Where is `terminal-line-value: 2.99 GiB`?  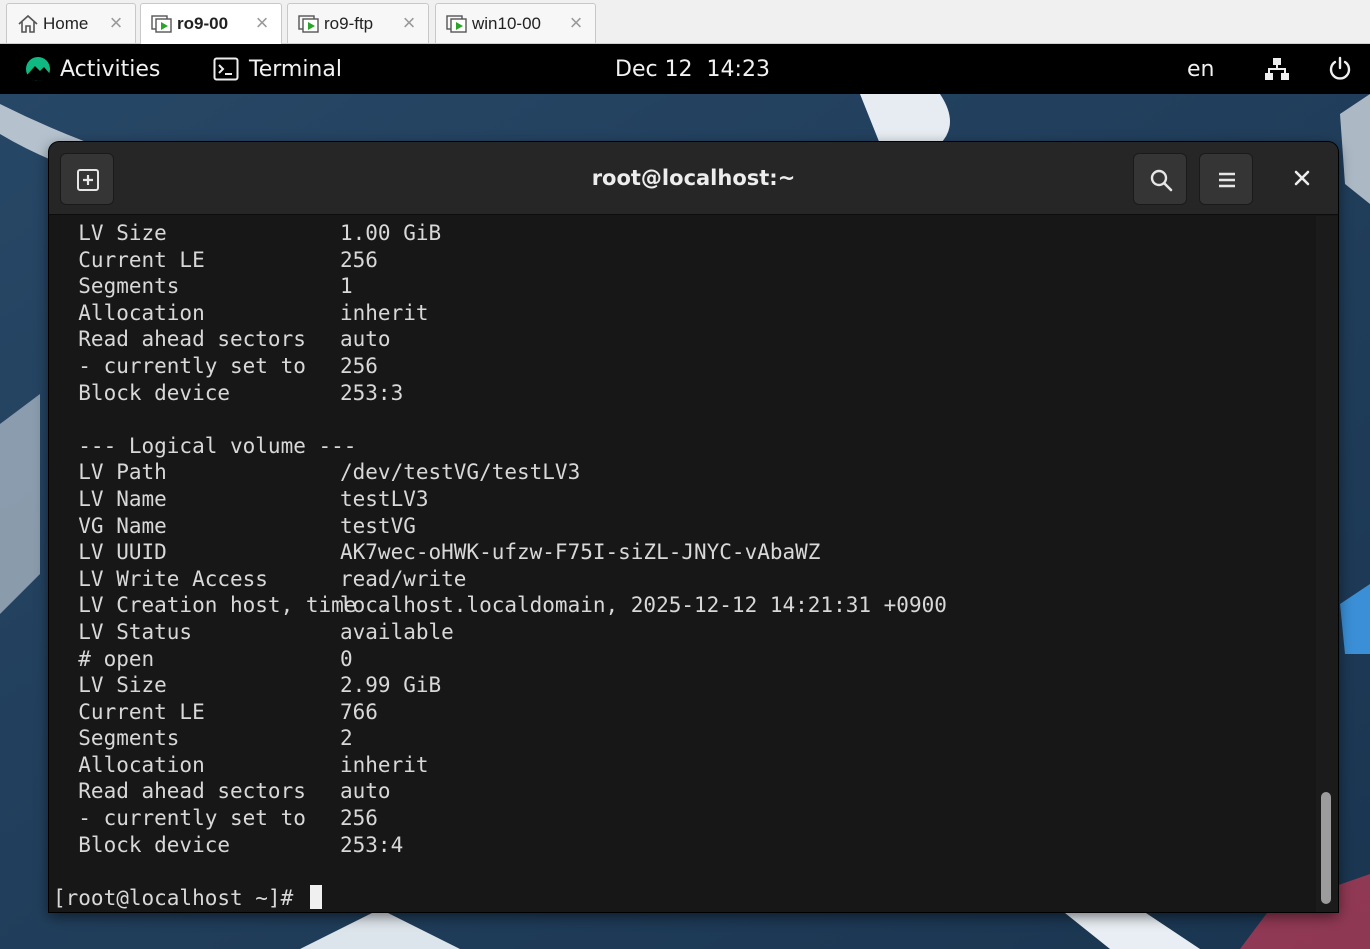
terminal-line-value: 2.99 GiB is located at coordinates (391, 685).